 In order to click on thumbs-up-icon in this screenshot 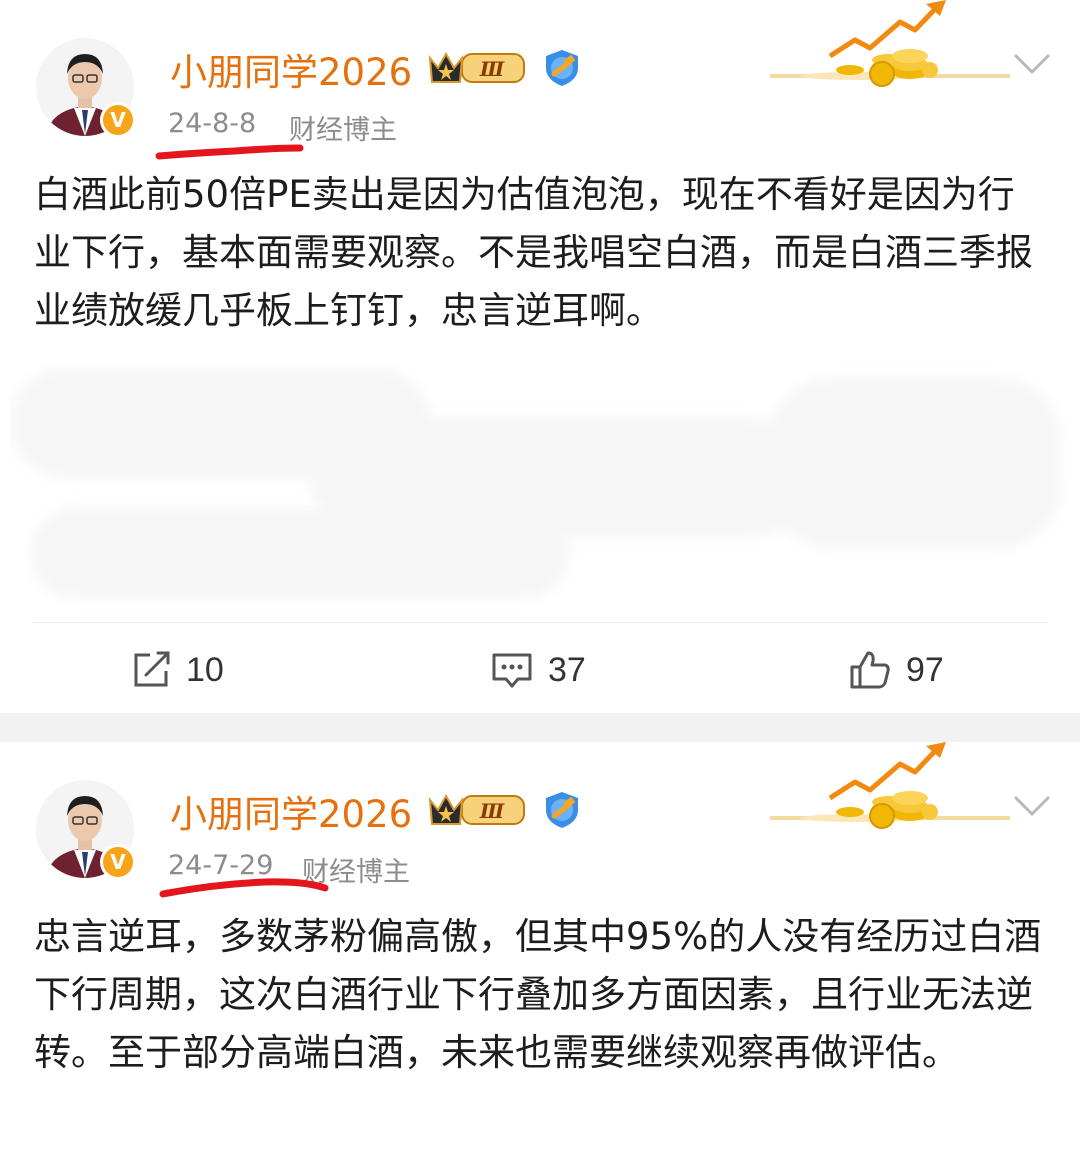, I will do `click(870, 670)`.